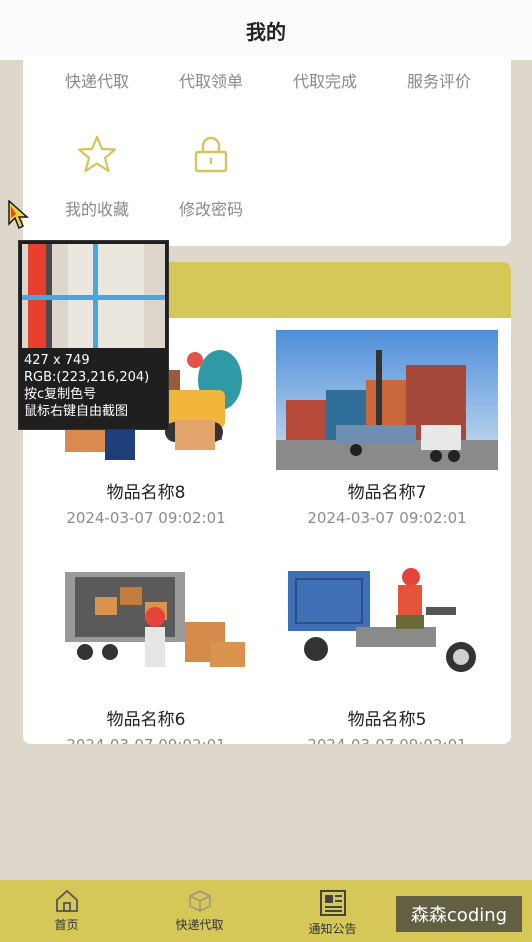 Image resolution: width=532 pixels, height=942 pixels. I want to click on package-icon, so click(199, 901).